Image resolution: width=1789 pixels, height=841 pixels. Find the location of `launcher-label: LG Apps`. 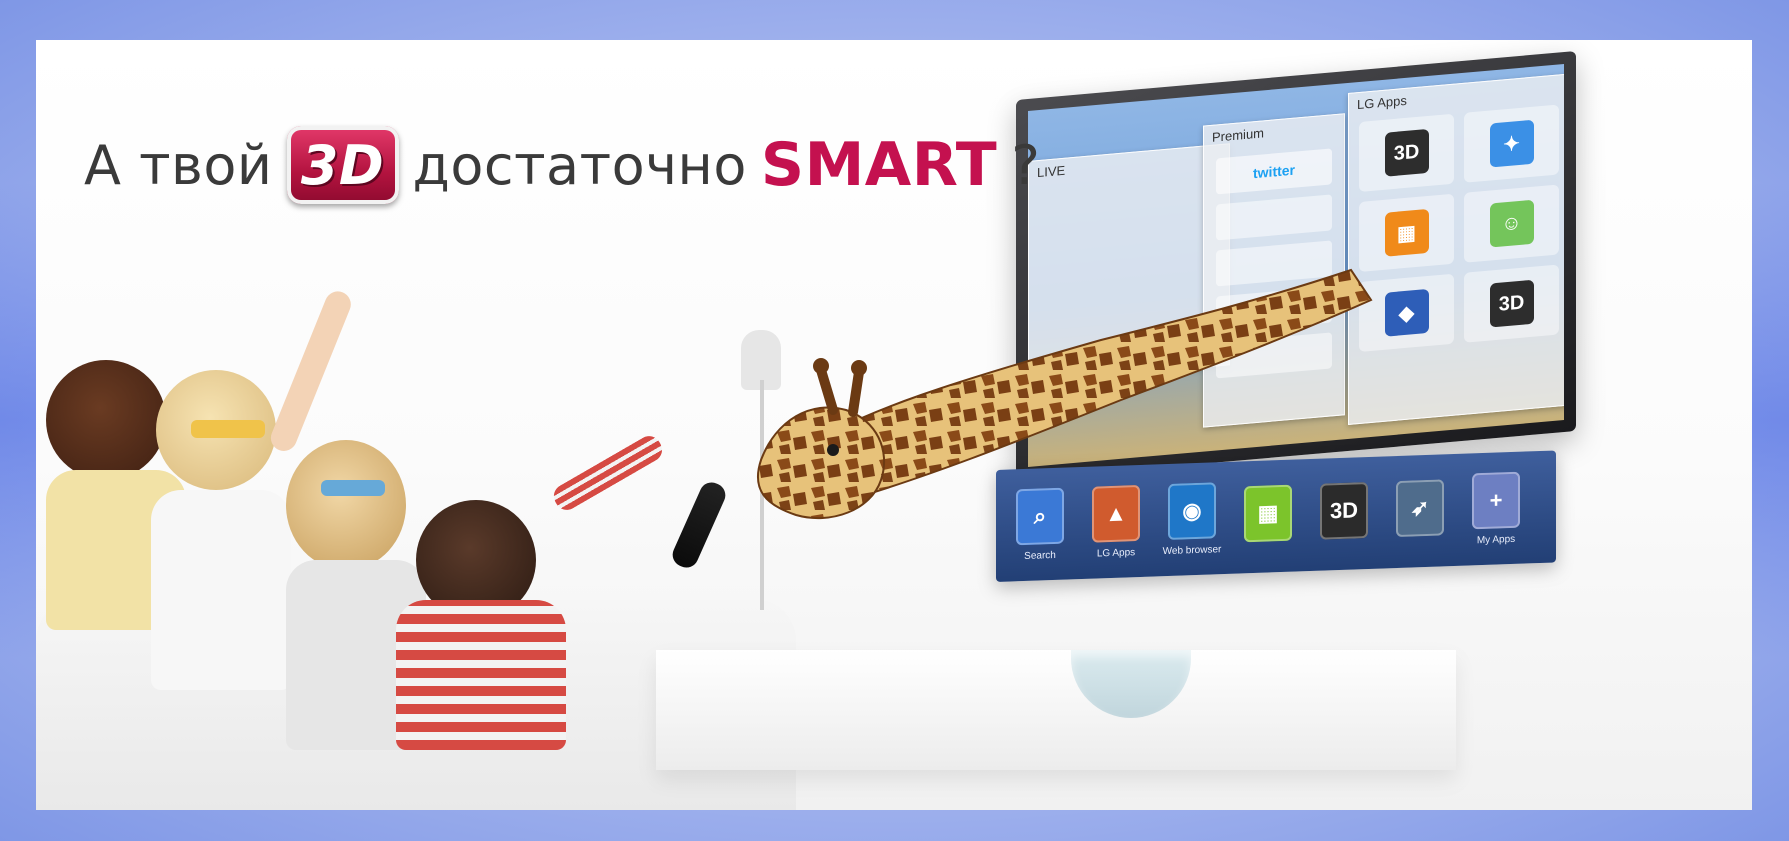

launcher-label: LG Apps is located at coordinates (1116, 552).